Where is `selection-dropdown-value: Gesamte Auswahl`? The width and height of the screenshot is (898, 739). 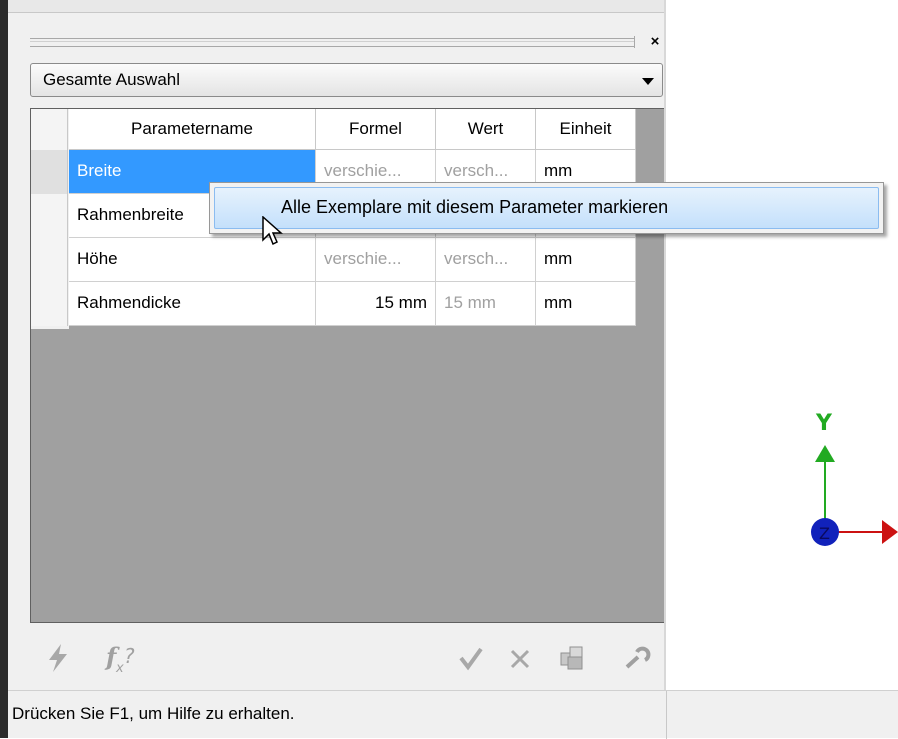 selection-dropdown-value: Gesamte Auswahl is located at coordinates (112, 79).